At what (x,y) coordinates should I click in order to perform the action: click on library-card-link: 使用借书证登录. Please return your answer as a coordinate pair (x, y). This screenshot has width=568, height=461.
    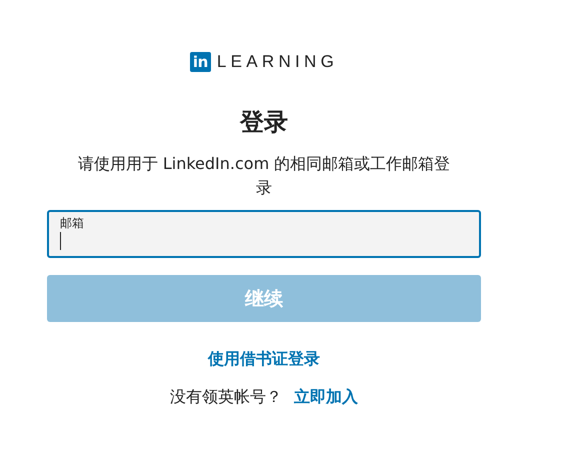
    Looking at the image, I should click on (264, 359).